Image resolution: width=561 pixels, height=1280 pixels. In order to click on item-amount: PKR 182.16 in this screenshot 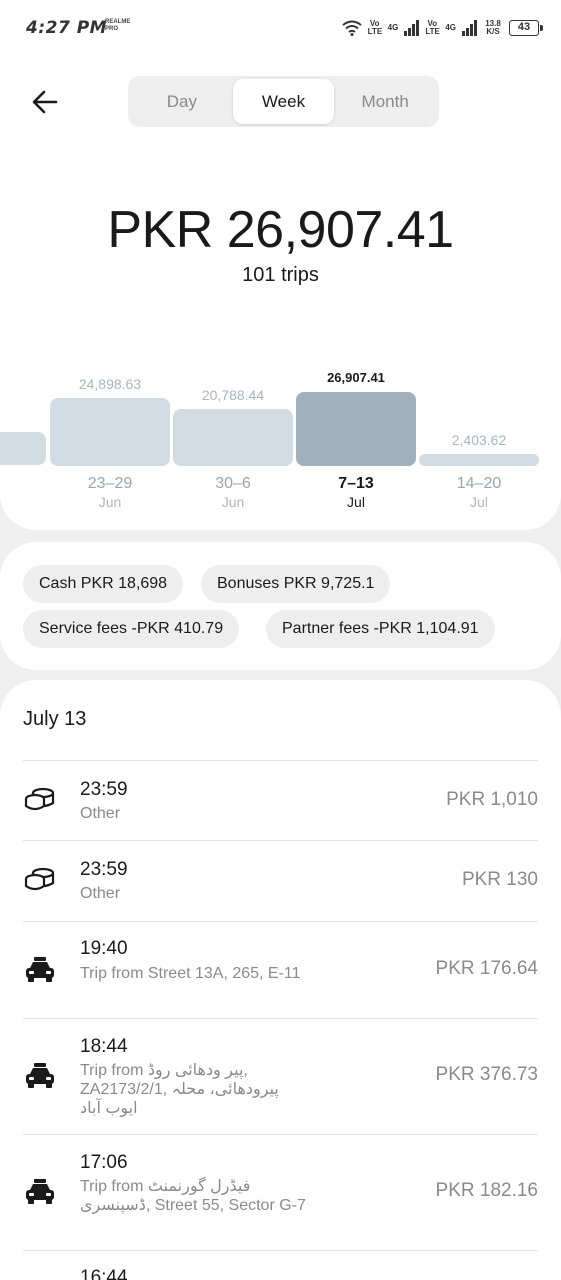, I will do `click(486, 1190)`.